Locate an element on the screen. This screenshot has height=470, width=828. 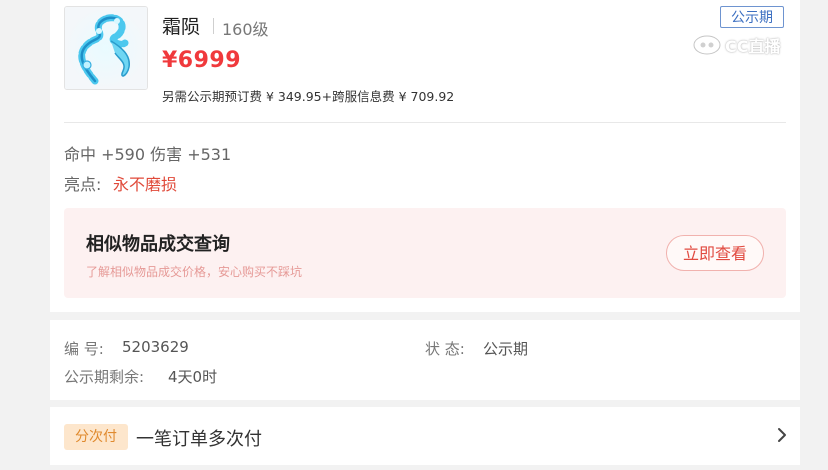
item-fee-note: 另需公示期预订费 ¥ 349.95+跨服信息费 ¥ 709.92 is located at coordinates (308, 96).